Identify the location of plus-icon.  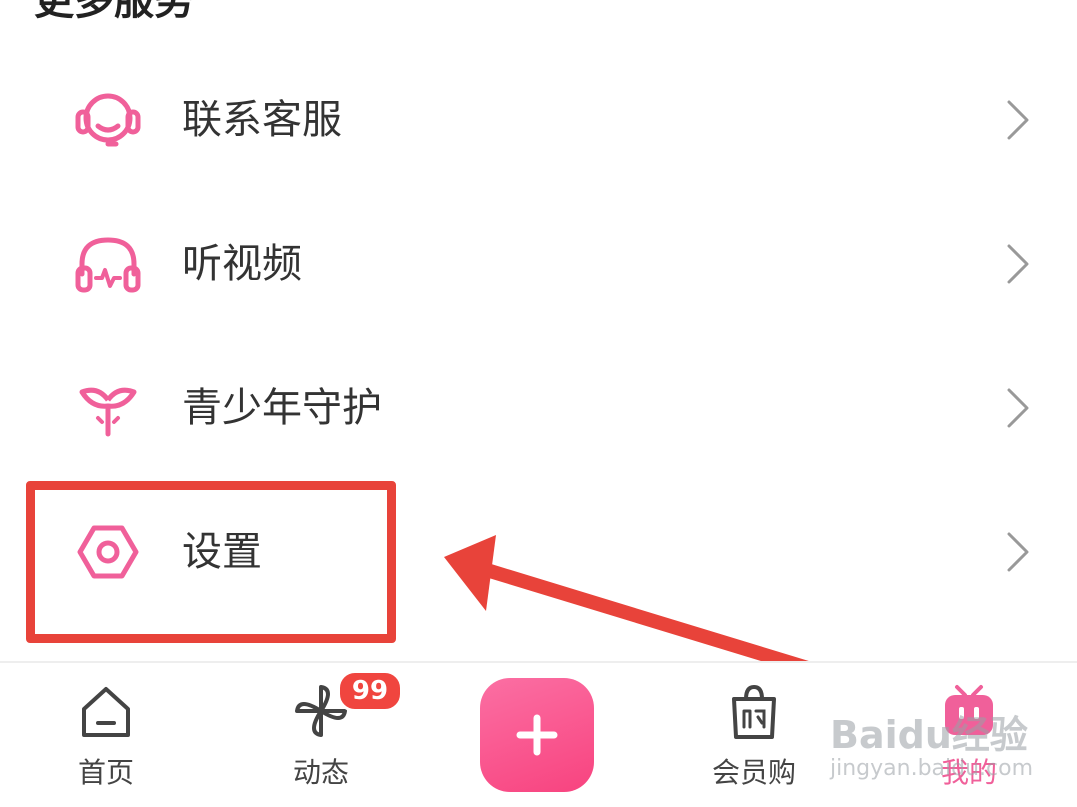
(537, 735).